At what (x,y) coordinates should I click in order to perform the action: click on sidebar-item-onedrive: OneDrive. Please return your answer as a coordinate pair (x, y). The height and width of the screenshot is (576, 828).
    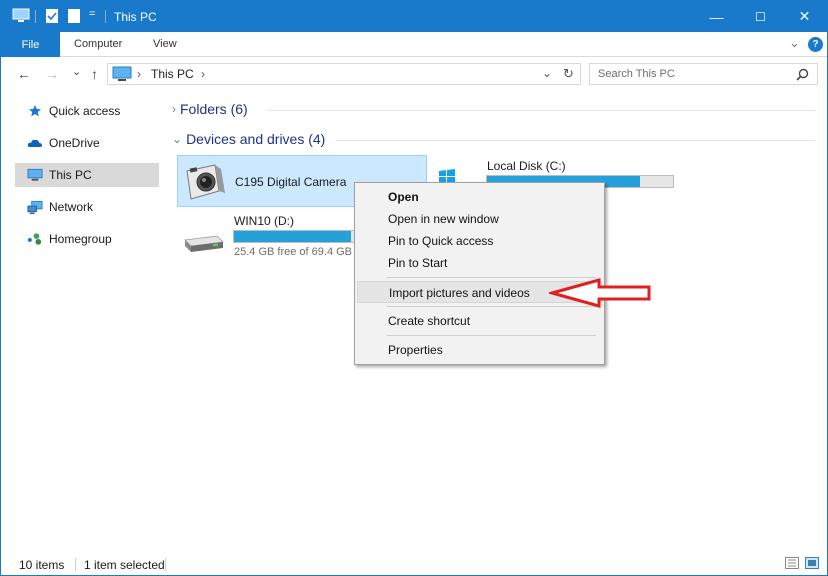
    Looking at the image, I should click on (87, 143).